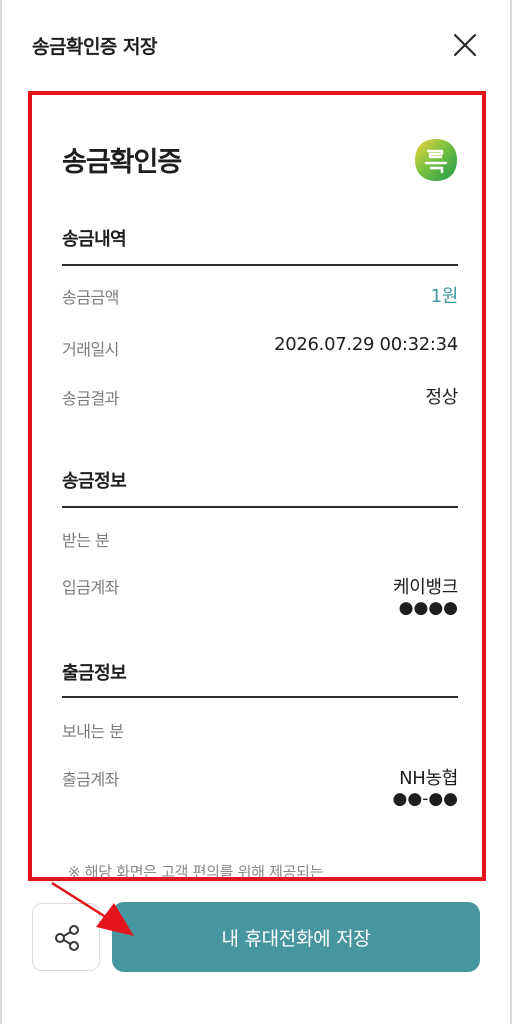  I want to click on withdraw-account-label: 출금계좌, so click(90, 779).